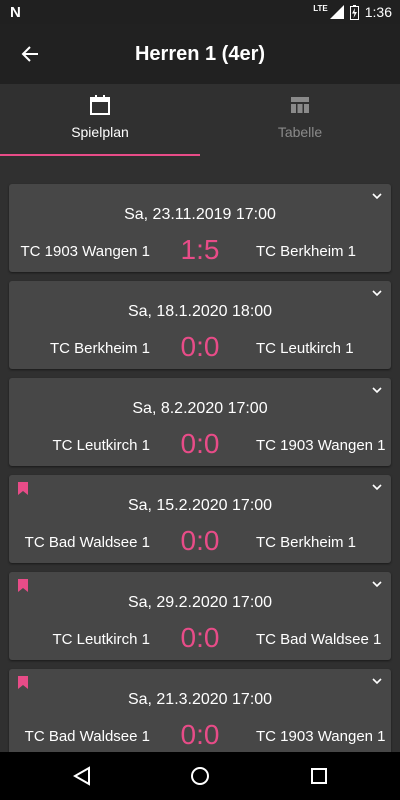 Image resolution: width=400 pixels, height=800 pixels. Describe the element at coordinates (300, 132) in the screenshot. I see `tab-label: Tabelle` at that location.